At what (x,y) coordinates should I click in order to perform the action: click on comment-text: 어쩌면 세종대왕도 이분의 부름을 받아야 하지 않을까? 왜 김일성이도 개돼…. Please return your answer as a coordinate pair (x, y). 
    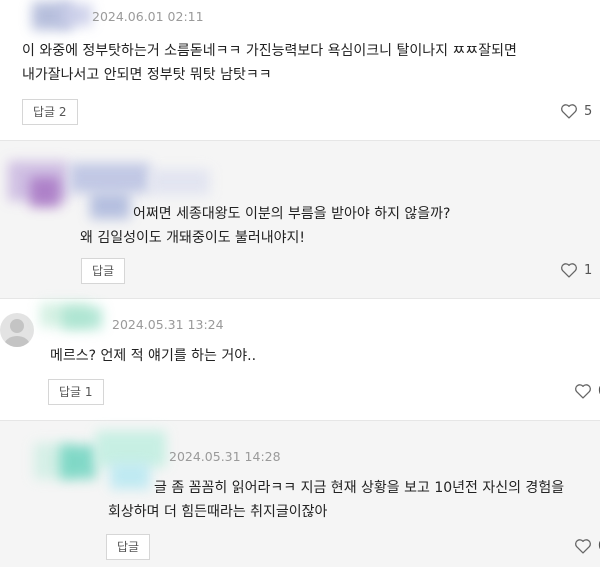
    Looking at the image, I should click on (265, 226).